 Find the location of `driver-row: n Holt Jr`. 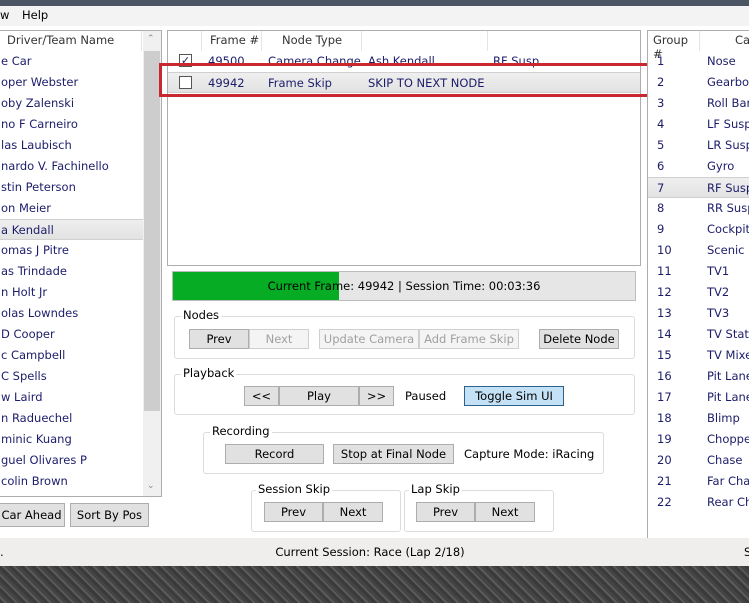

driver-row: n Holt Jr is located at coordinates (71, 292).